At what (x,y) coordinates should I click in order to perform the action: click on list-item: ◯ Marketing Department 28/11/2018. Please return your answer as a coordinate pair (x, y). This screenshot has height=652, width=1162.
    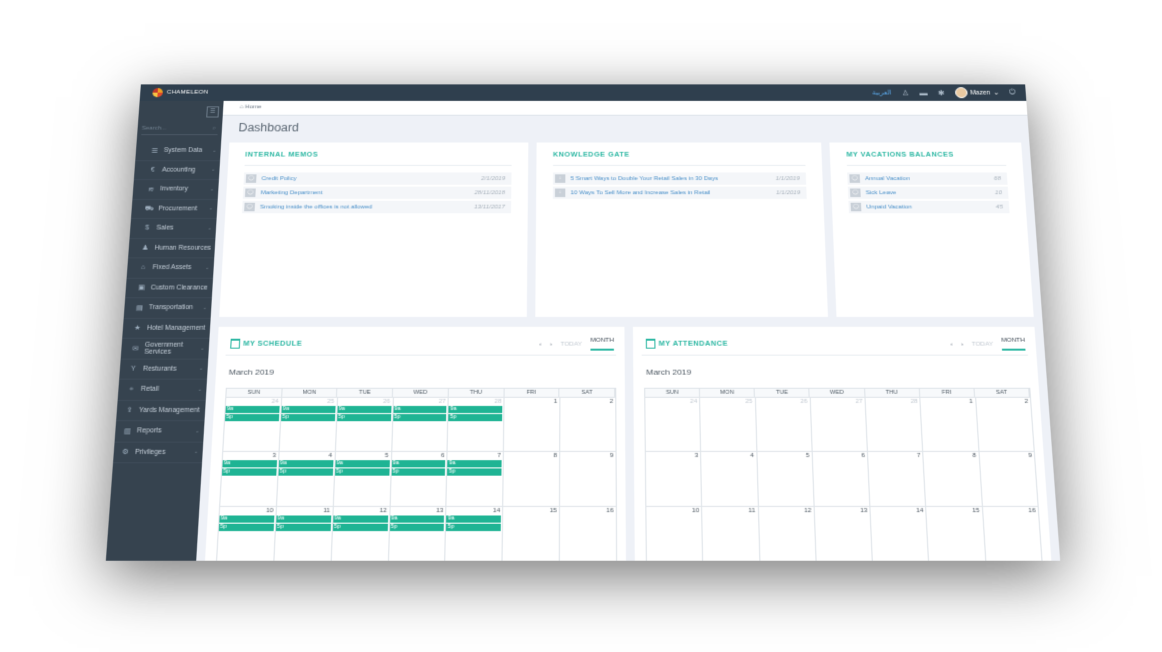
    Looking at the image, I should click on (377, 192).